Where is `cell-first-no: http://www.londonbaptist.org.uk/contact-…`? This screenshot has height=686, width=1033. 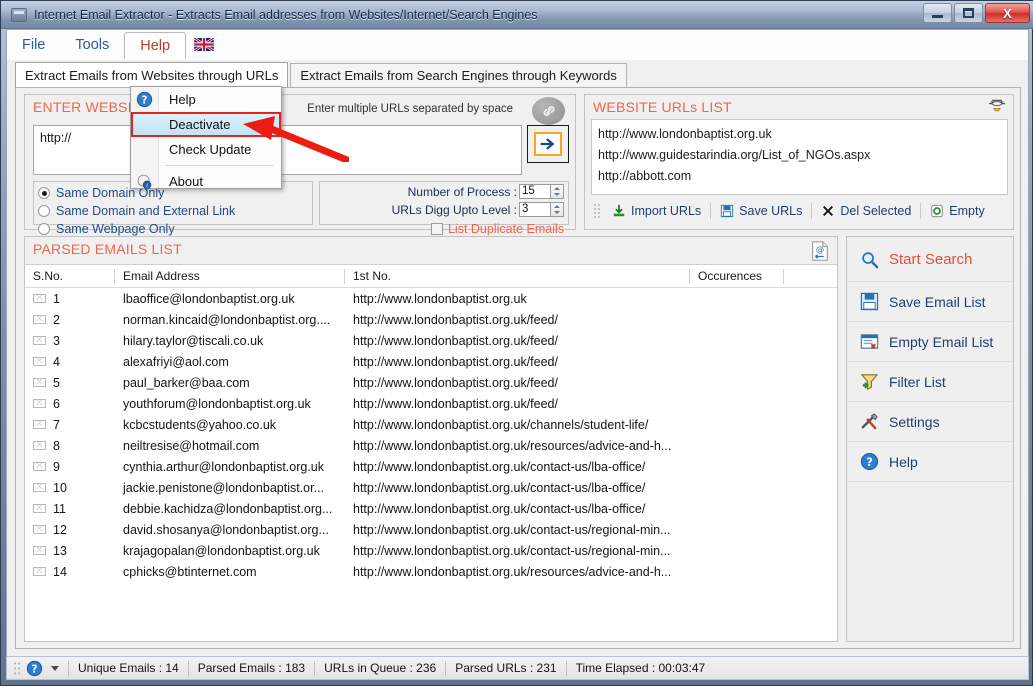
cell-first-no: http://www.londonbaptist.org.uk/contact-… is located at coordinates (517, 509).